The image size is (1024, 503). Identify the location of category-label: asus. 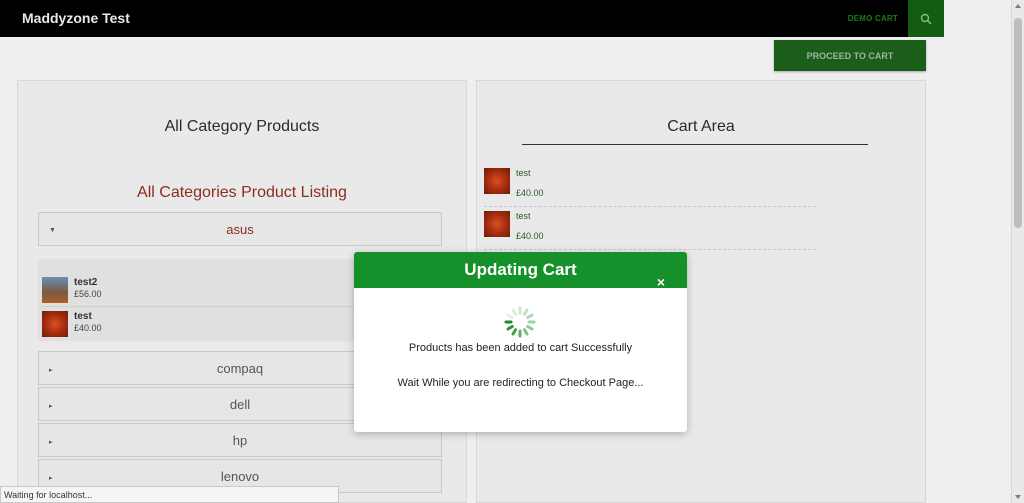
(240, 229).